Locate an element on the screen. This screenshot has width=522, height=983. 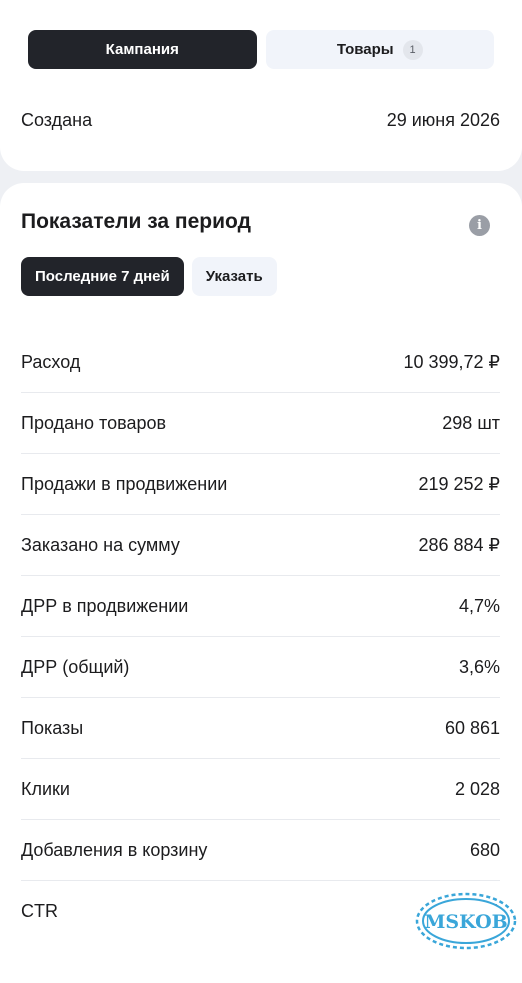
metric-value: 10 399,72 ₽ is located at coordinates (451, 361).